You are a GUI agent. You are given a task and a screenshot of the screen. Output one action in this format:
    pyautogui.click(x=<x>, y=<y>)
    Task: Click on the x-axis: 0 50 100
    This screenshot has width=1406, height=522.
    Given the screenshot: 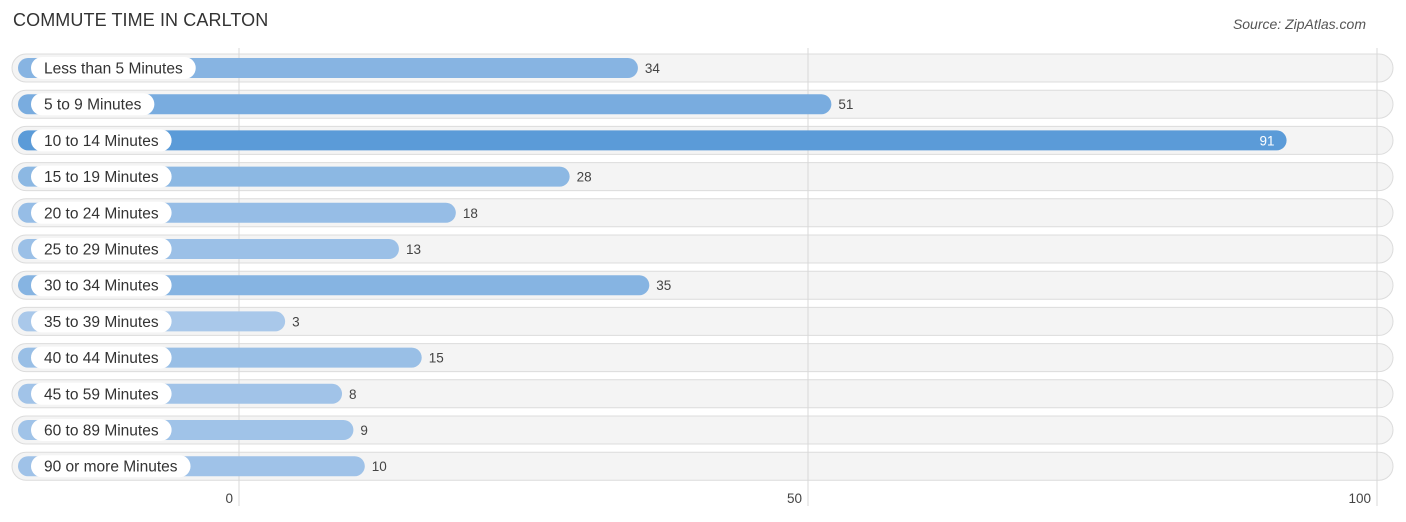 What is the action you would take?
    pyautogui.click(x=798, y=498)
    